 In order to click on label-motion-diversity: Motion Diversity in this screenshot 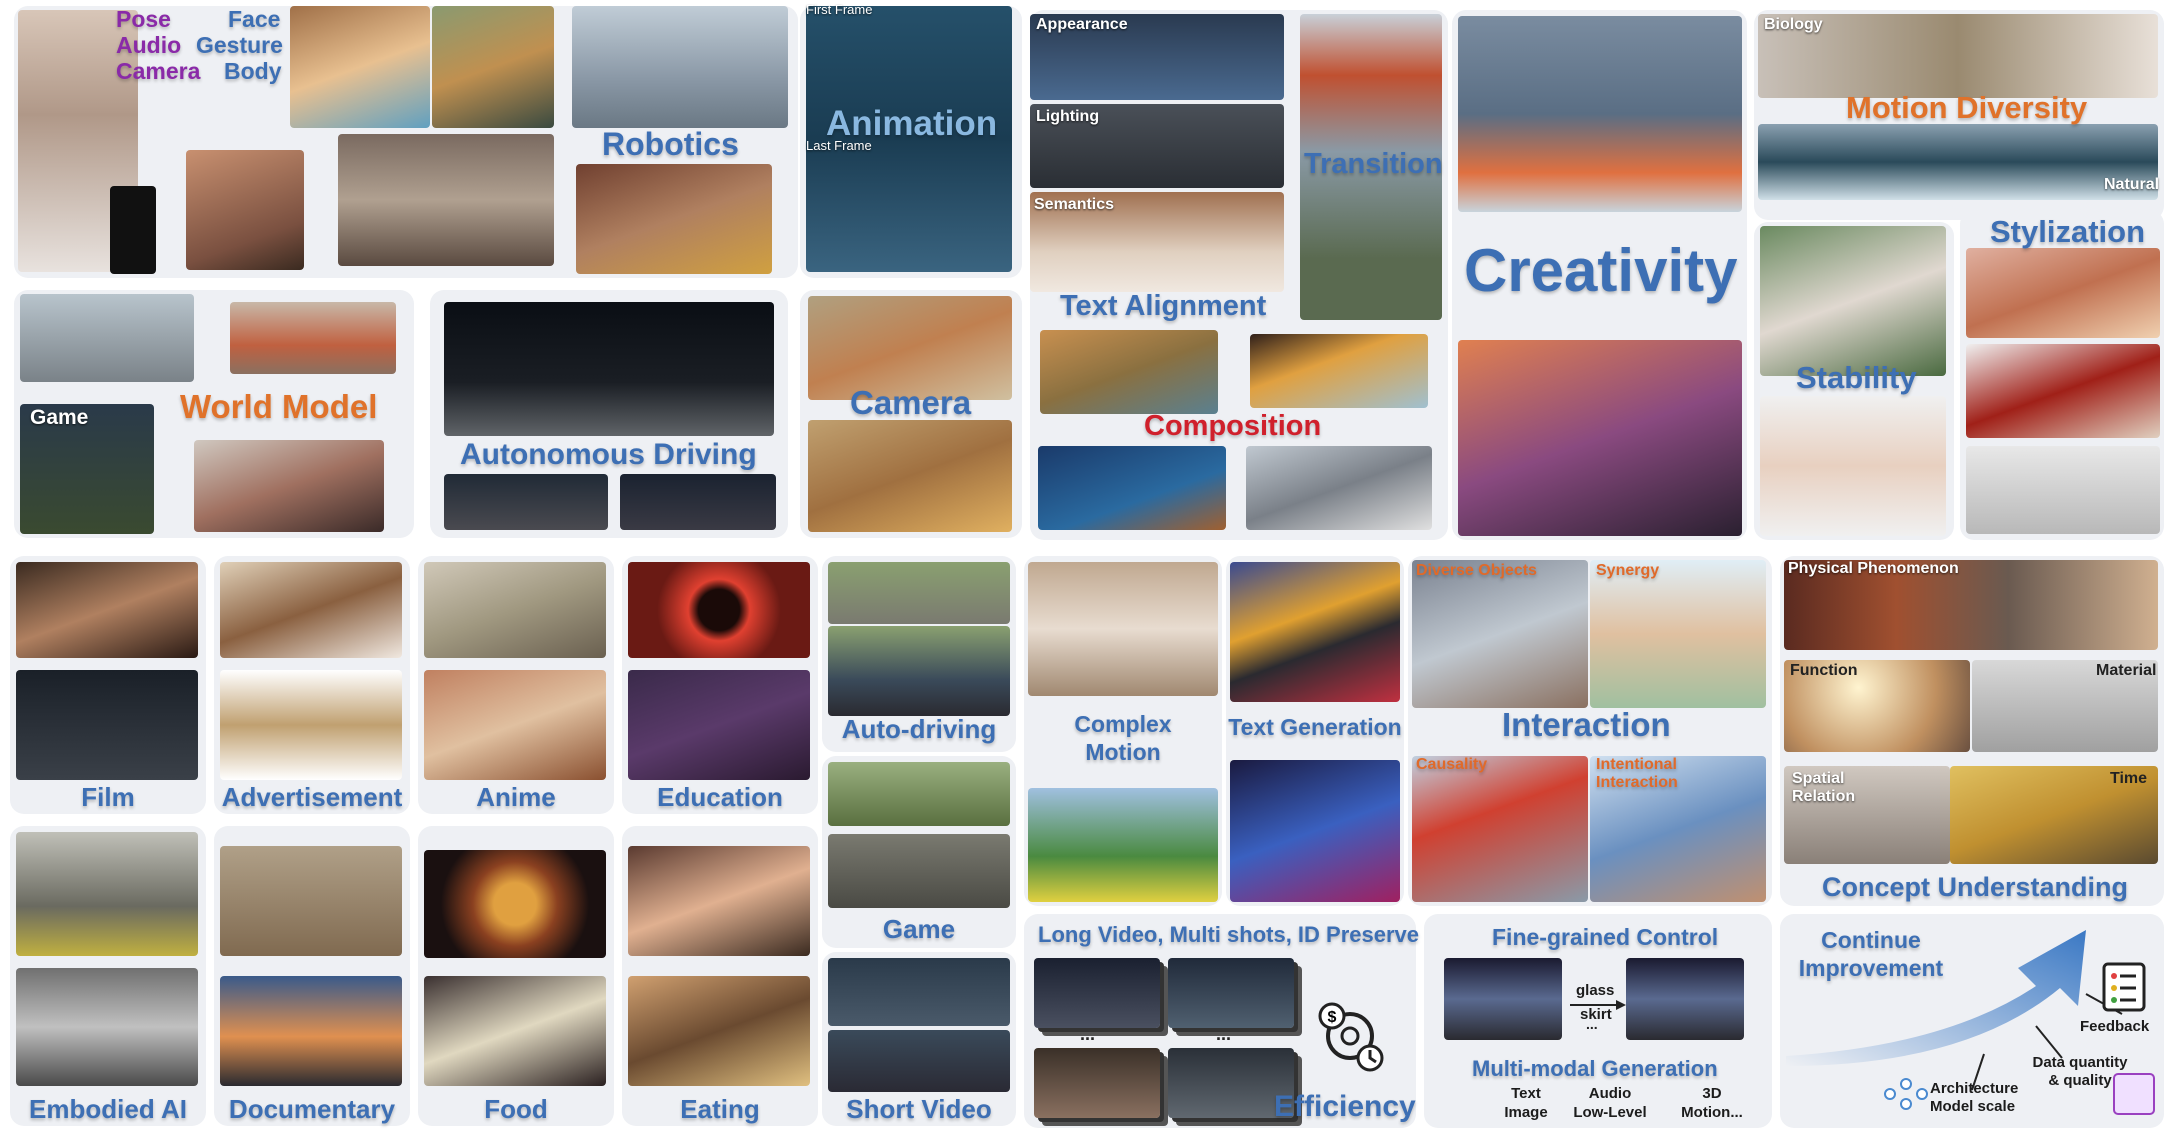, I will do `click(1967, 107)`.